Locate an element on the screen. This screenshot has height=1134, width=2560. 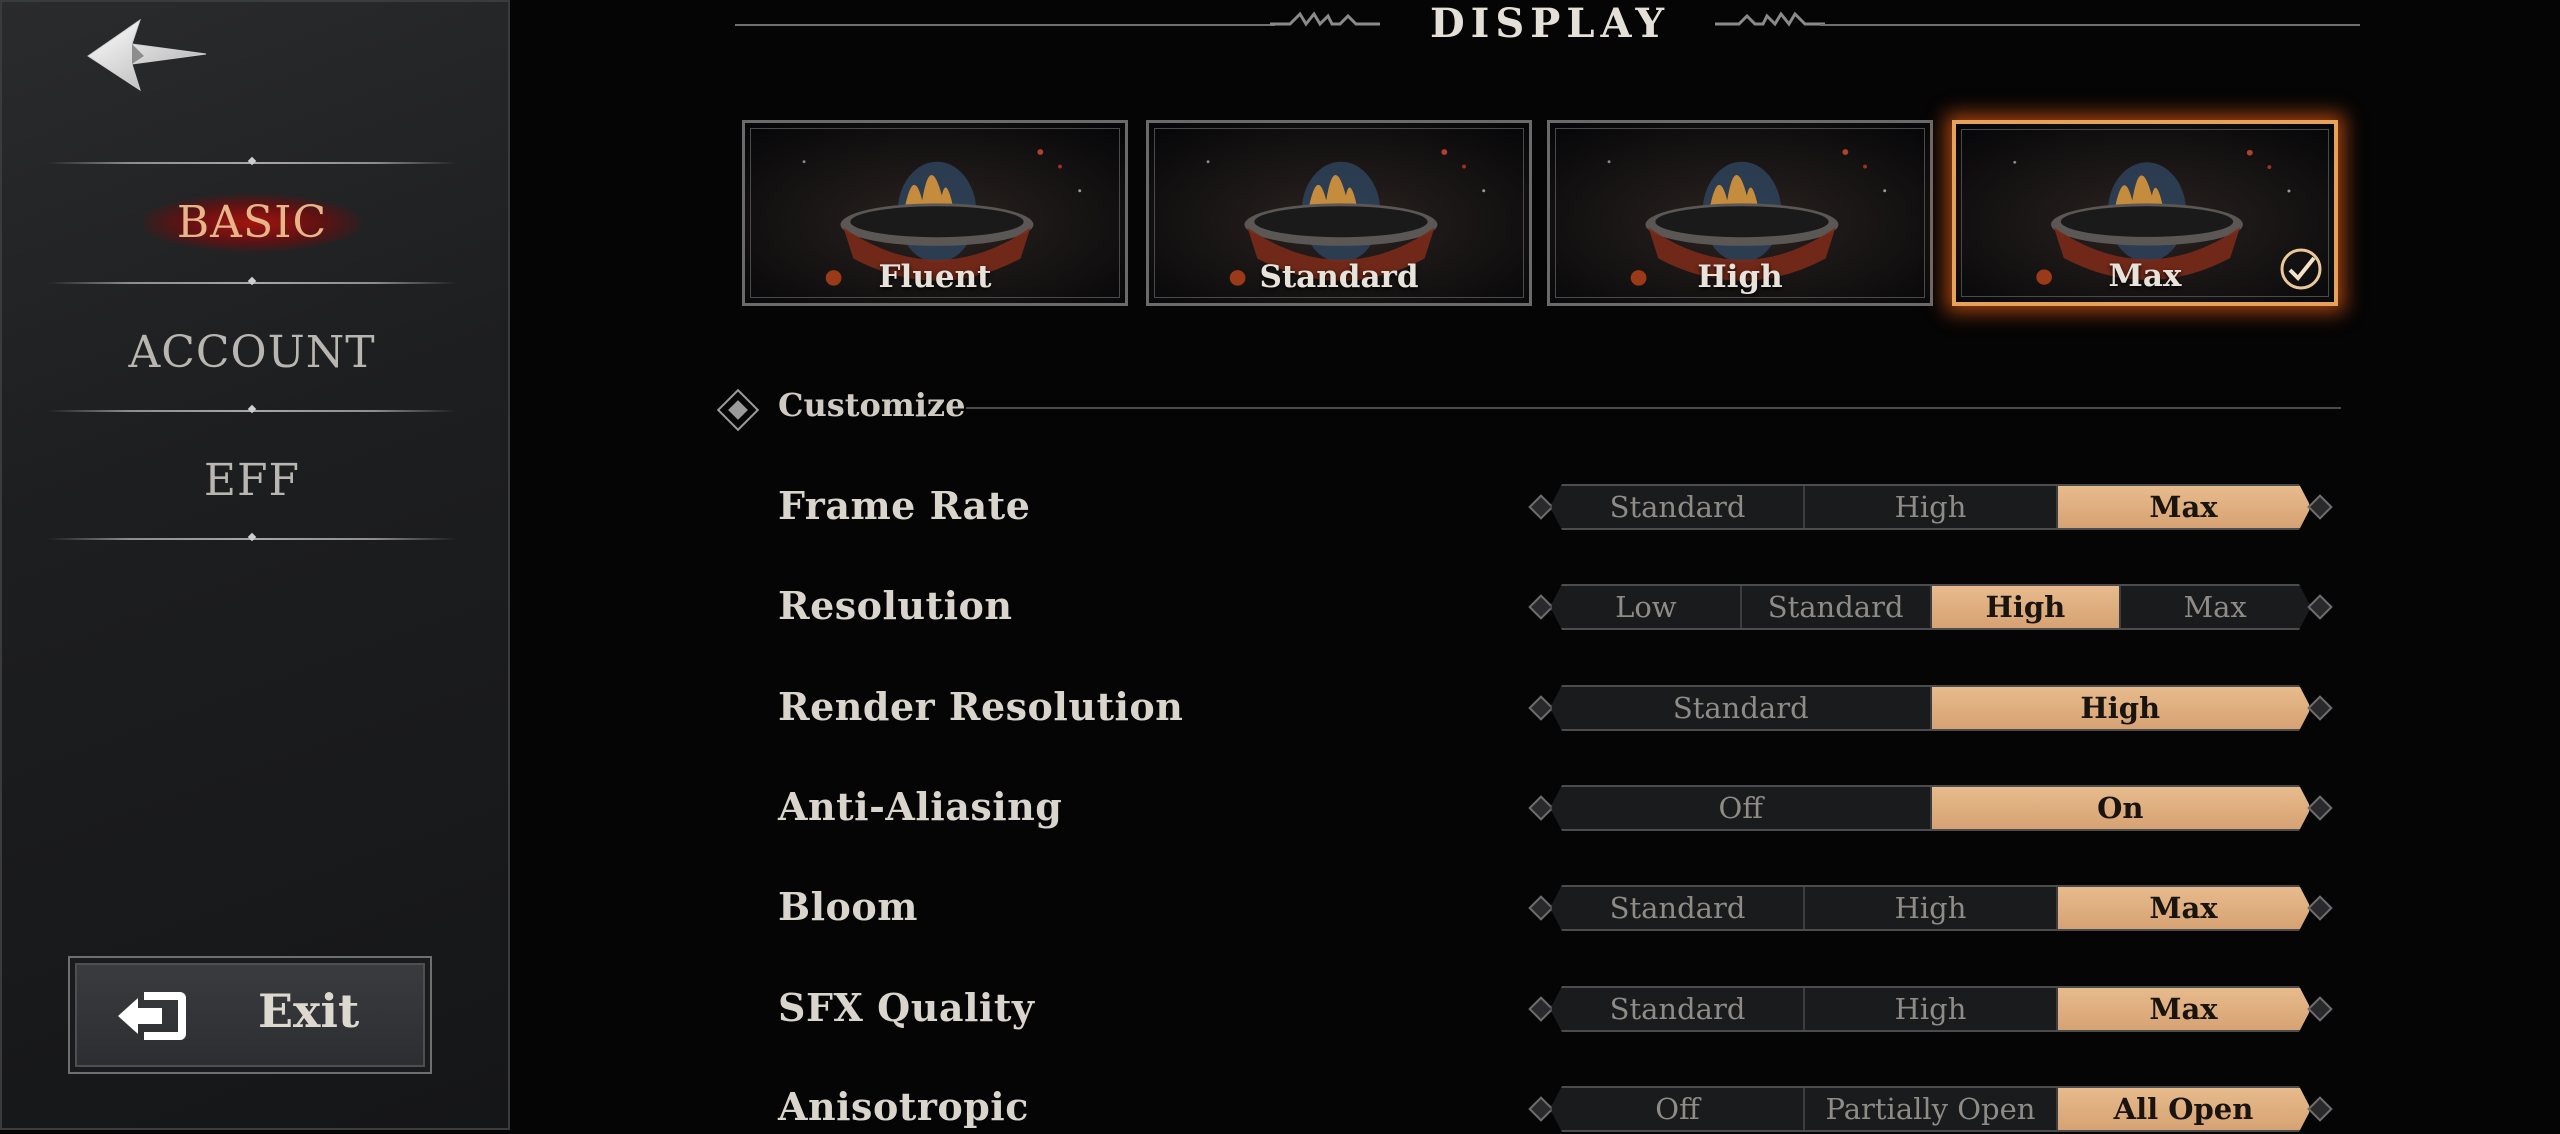
nav-item-label: ACCOUNT is located at coordinates (252, 352).